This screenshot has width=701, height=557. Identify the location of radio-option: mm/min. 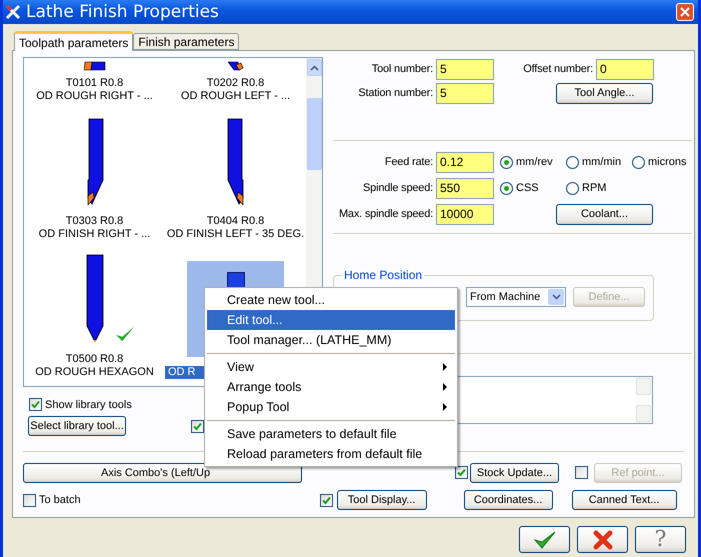
(599, 162).